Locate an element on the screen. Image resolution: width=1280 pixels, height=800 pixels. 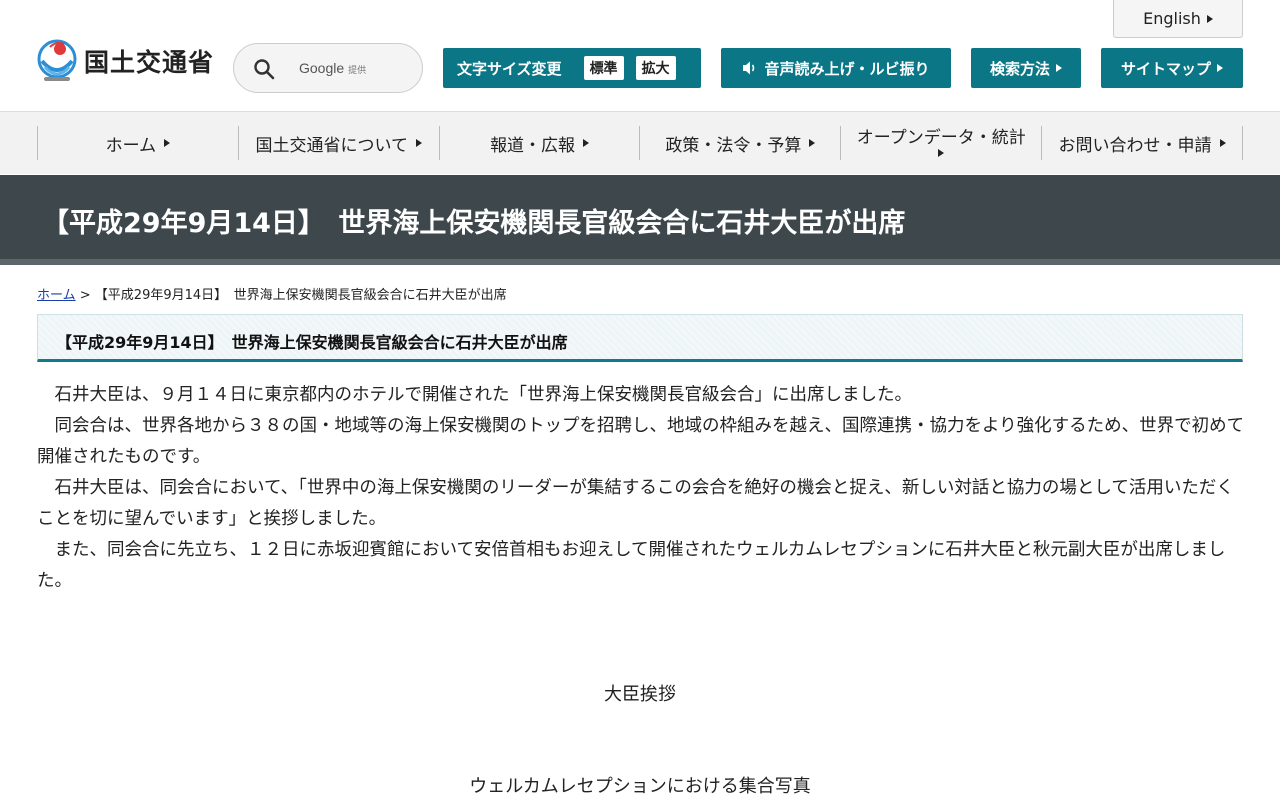
font-size-large-button: 拡大 is located at coordinates (655, 68).